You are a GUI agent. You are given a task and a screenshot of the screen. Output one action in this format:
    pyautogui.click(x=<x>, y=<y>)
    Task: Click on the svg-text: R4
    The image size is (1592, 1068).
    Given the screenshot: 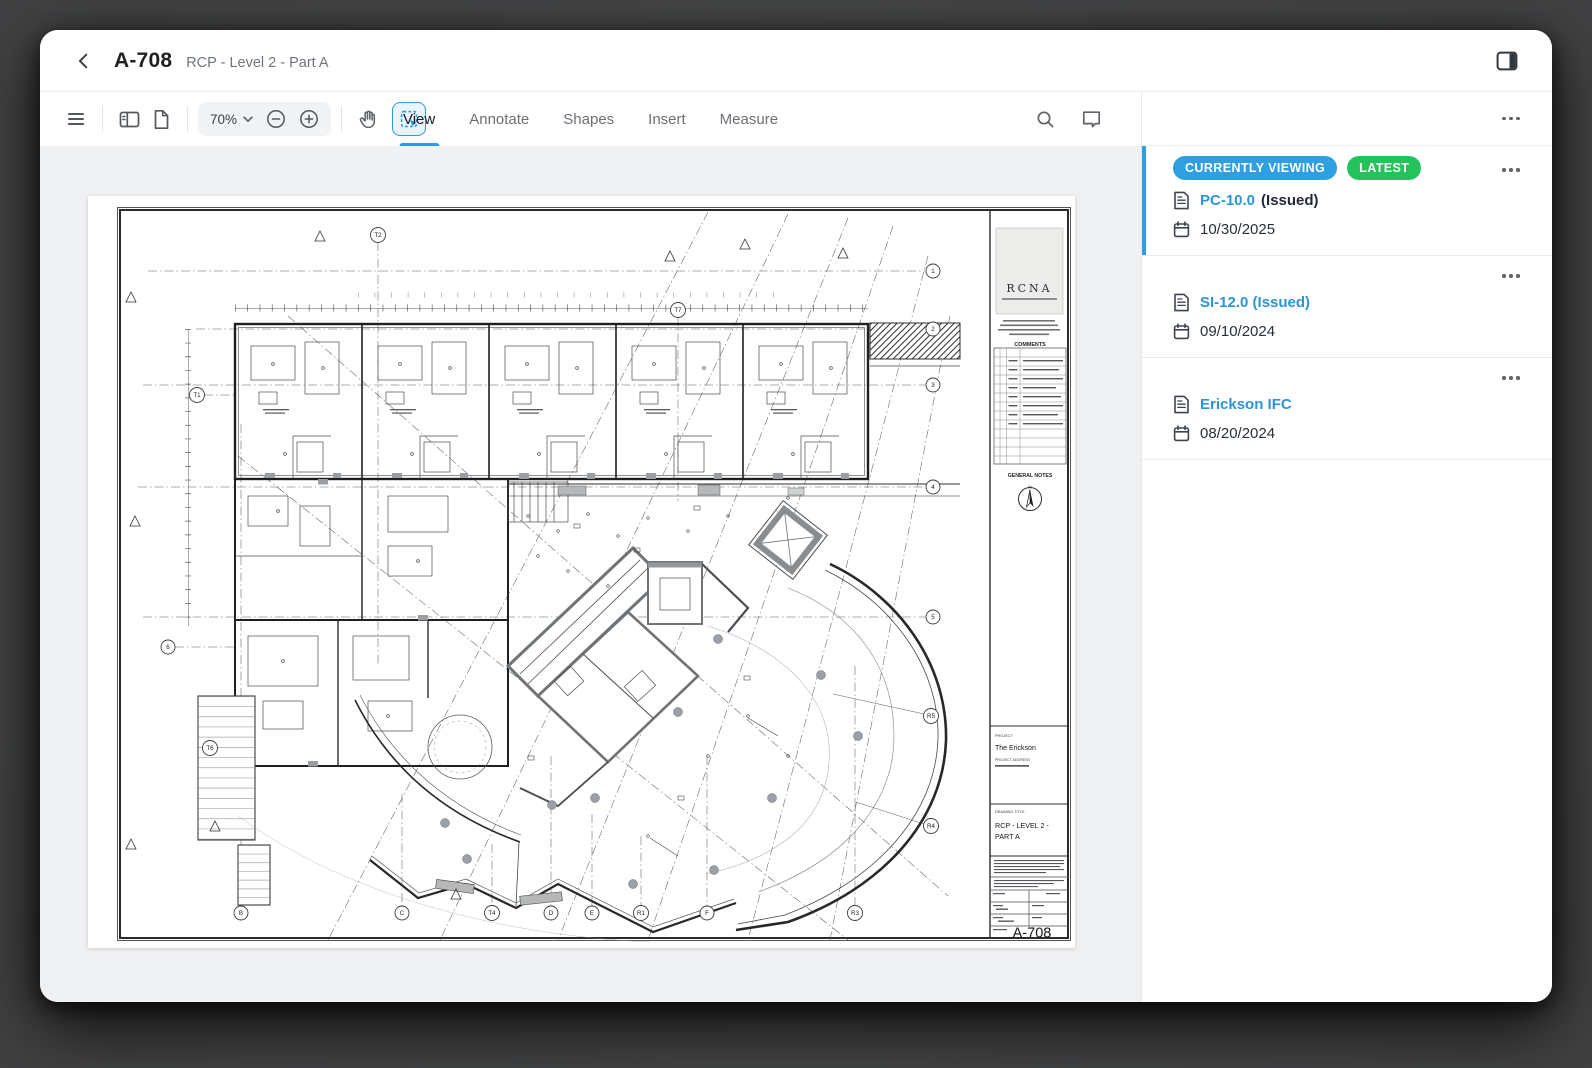 What is the action you would take?
    pyautogui.click(x=931, y=826)
    